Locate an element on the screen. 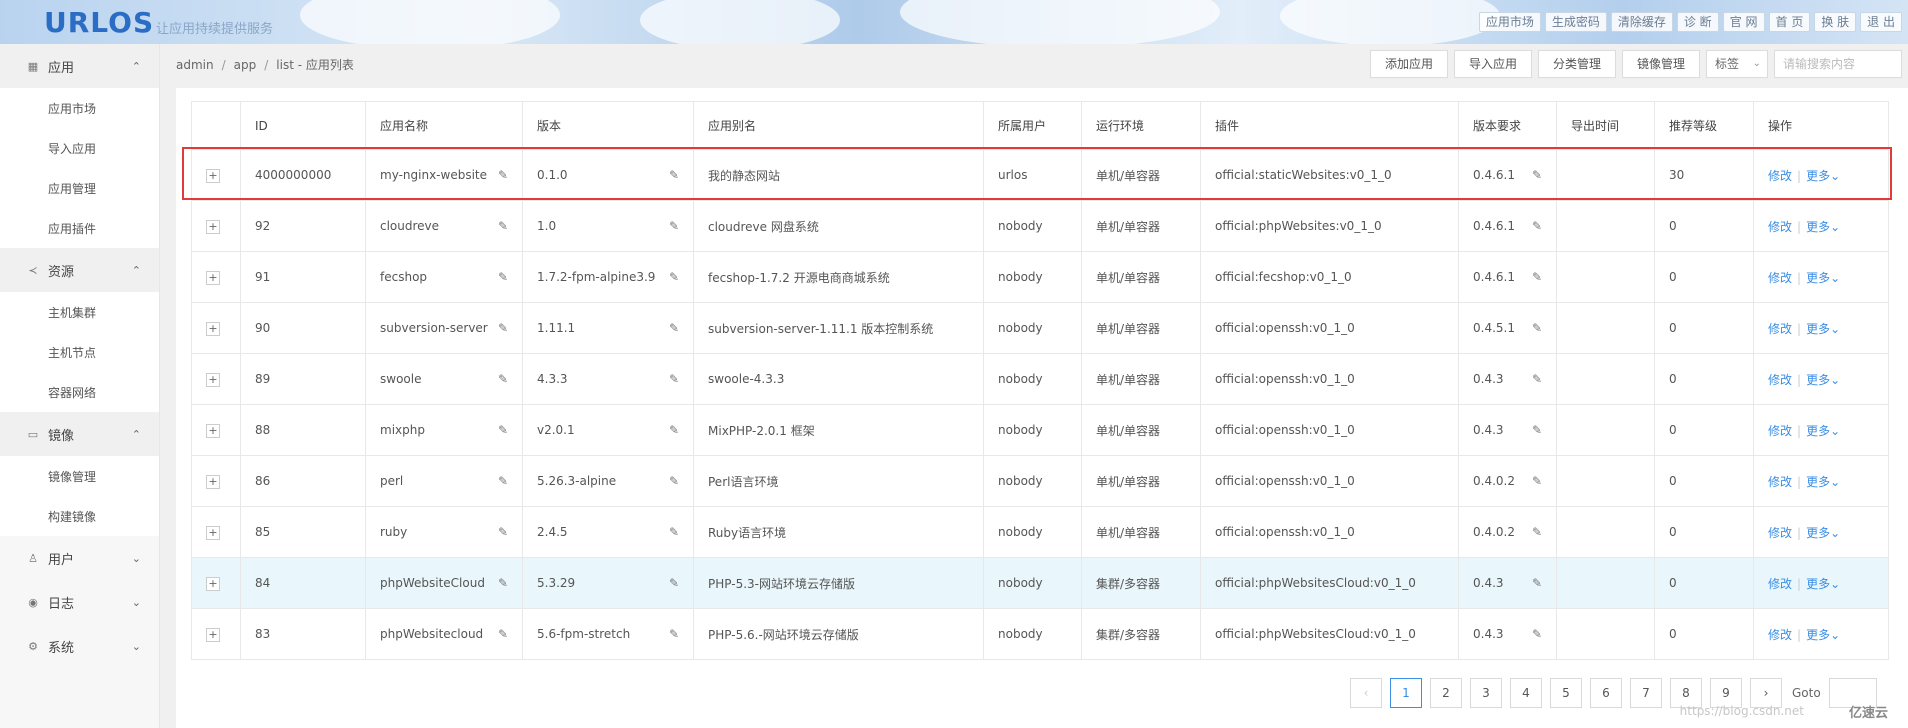 The height and width of the screenshot is (728, 1908). top-link-market: 应用市场 is located at coordinates (1509, 22).